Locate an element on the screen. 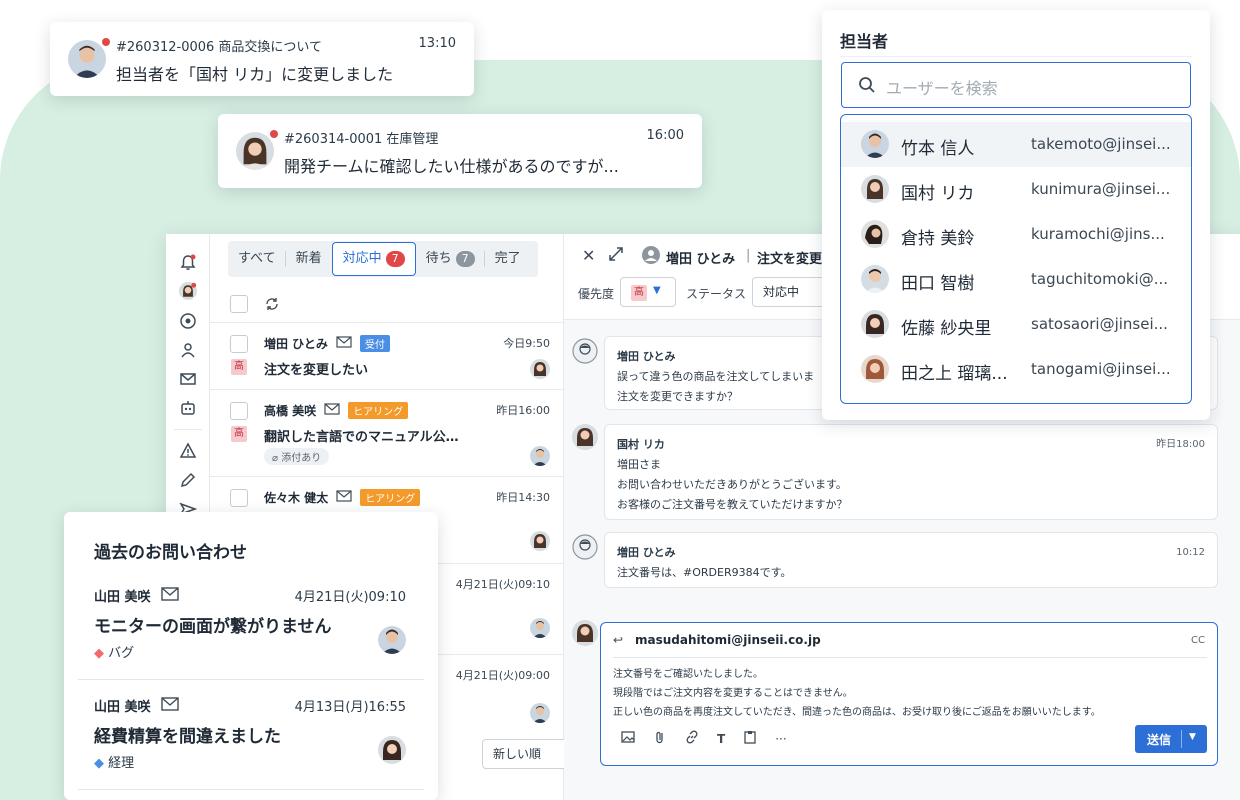  send-button: 送信 ▼ is located at coordinates (1171, 739).